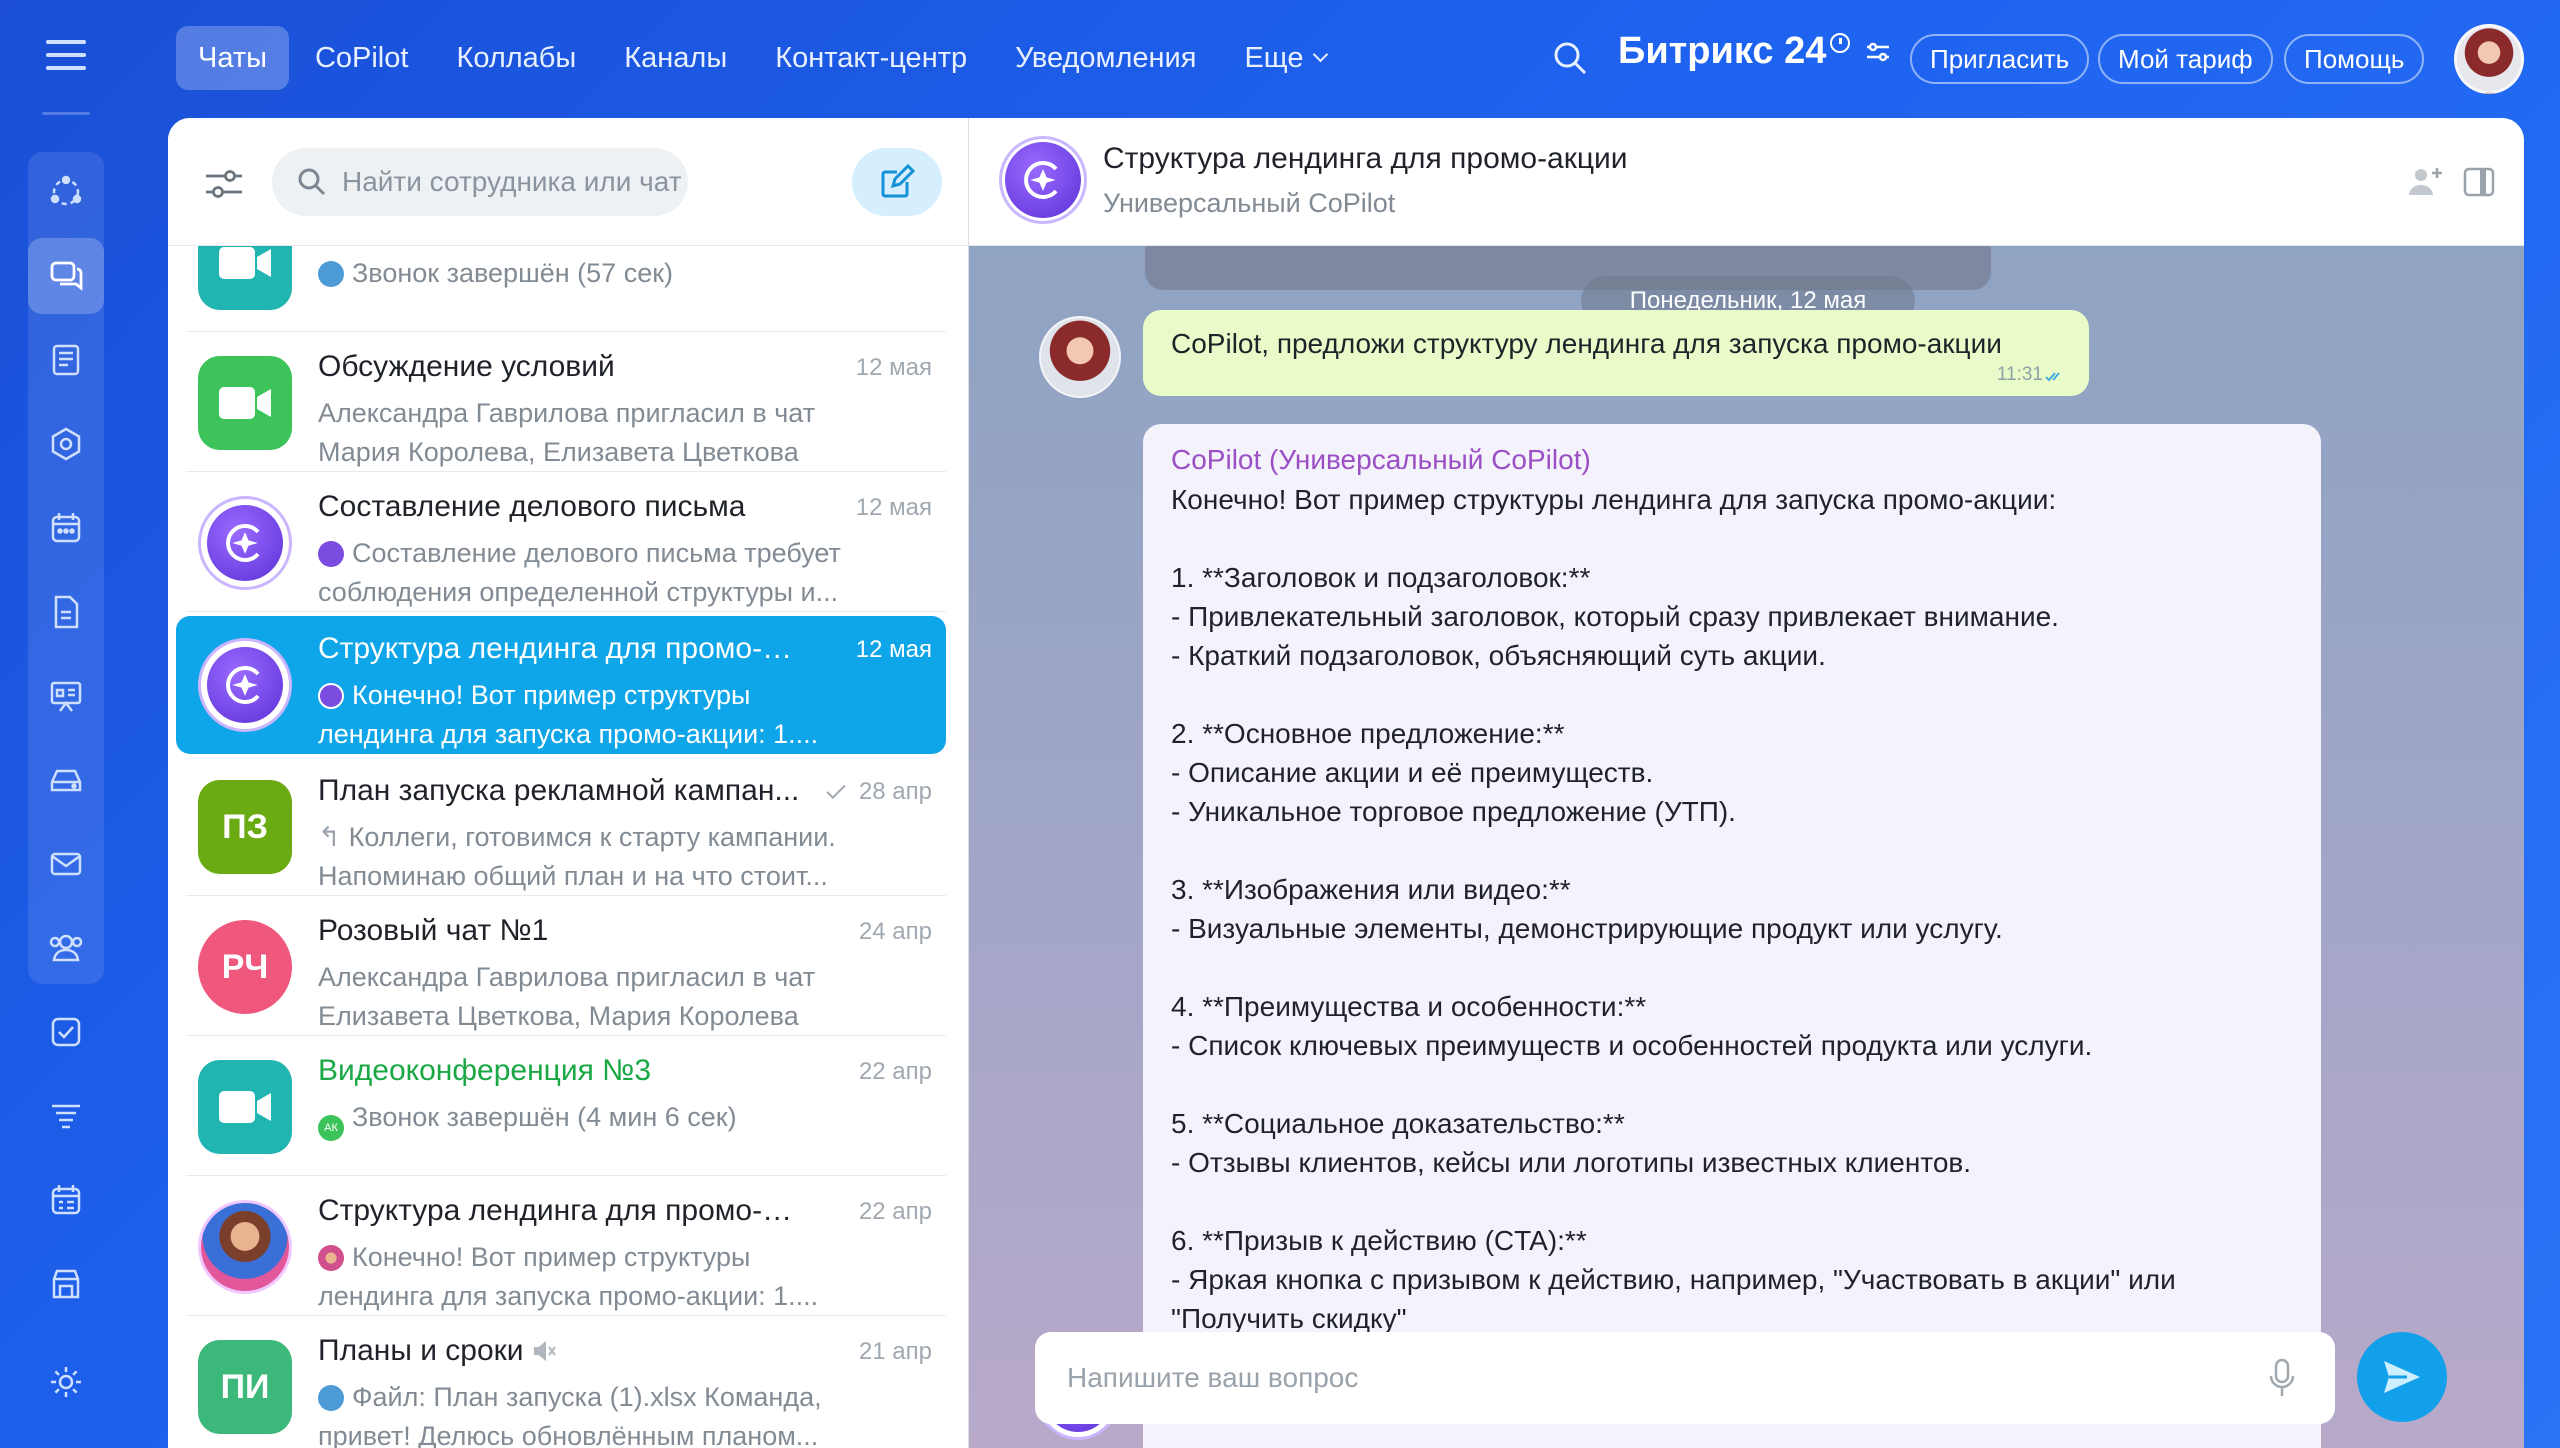  What do you see at coordinates (893, 507) in the screenshot?
I see `chat-date: 12 мая` at bounding box center [893, 507].